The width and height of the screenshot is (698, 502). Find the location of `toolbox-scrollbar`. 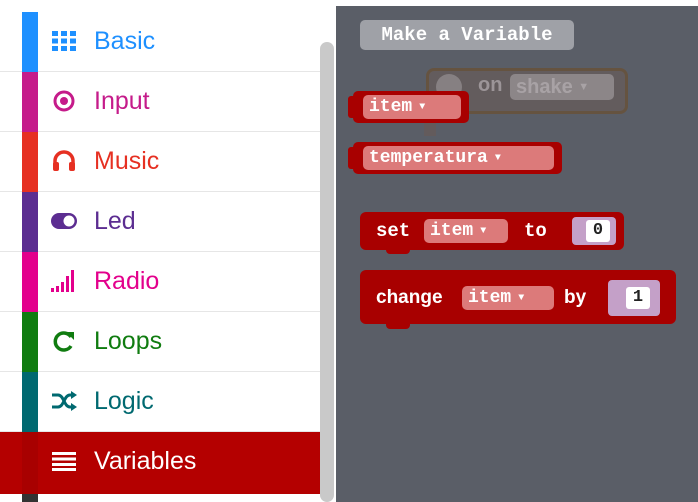

toolbox-scrollbar is located at coordinates (327, 272).